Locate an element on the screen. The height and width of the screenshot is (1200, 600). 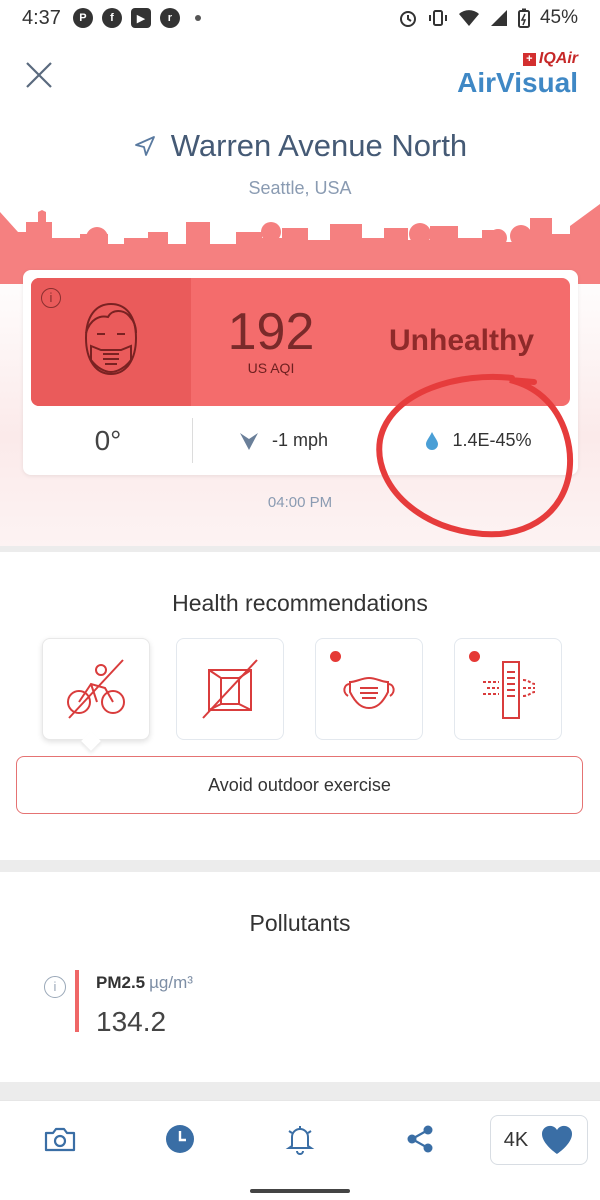
history-button is located at coordinates (180, 1139).